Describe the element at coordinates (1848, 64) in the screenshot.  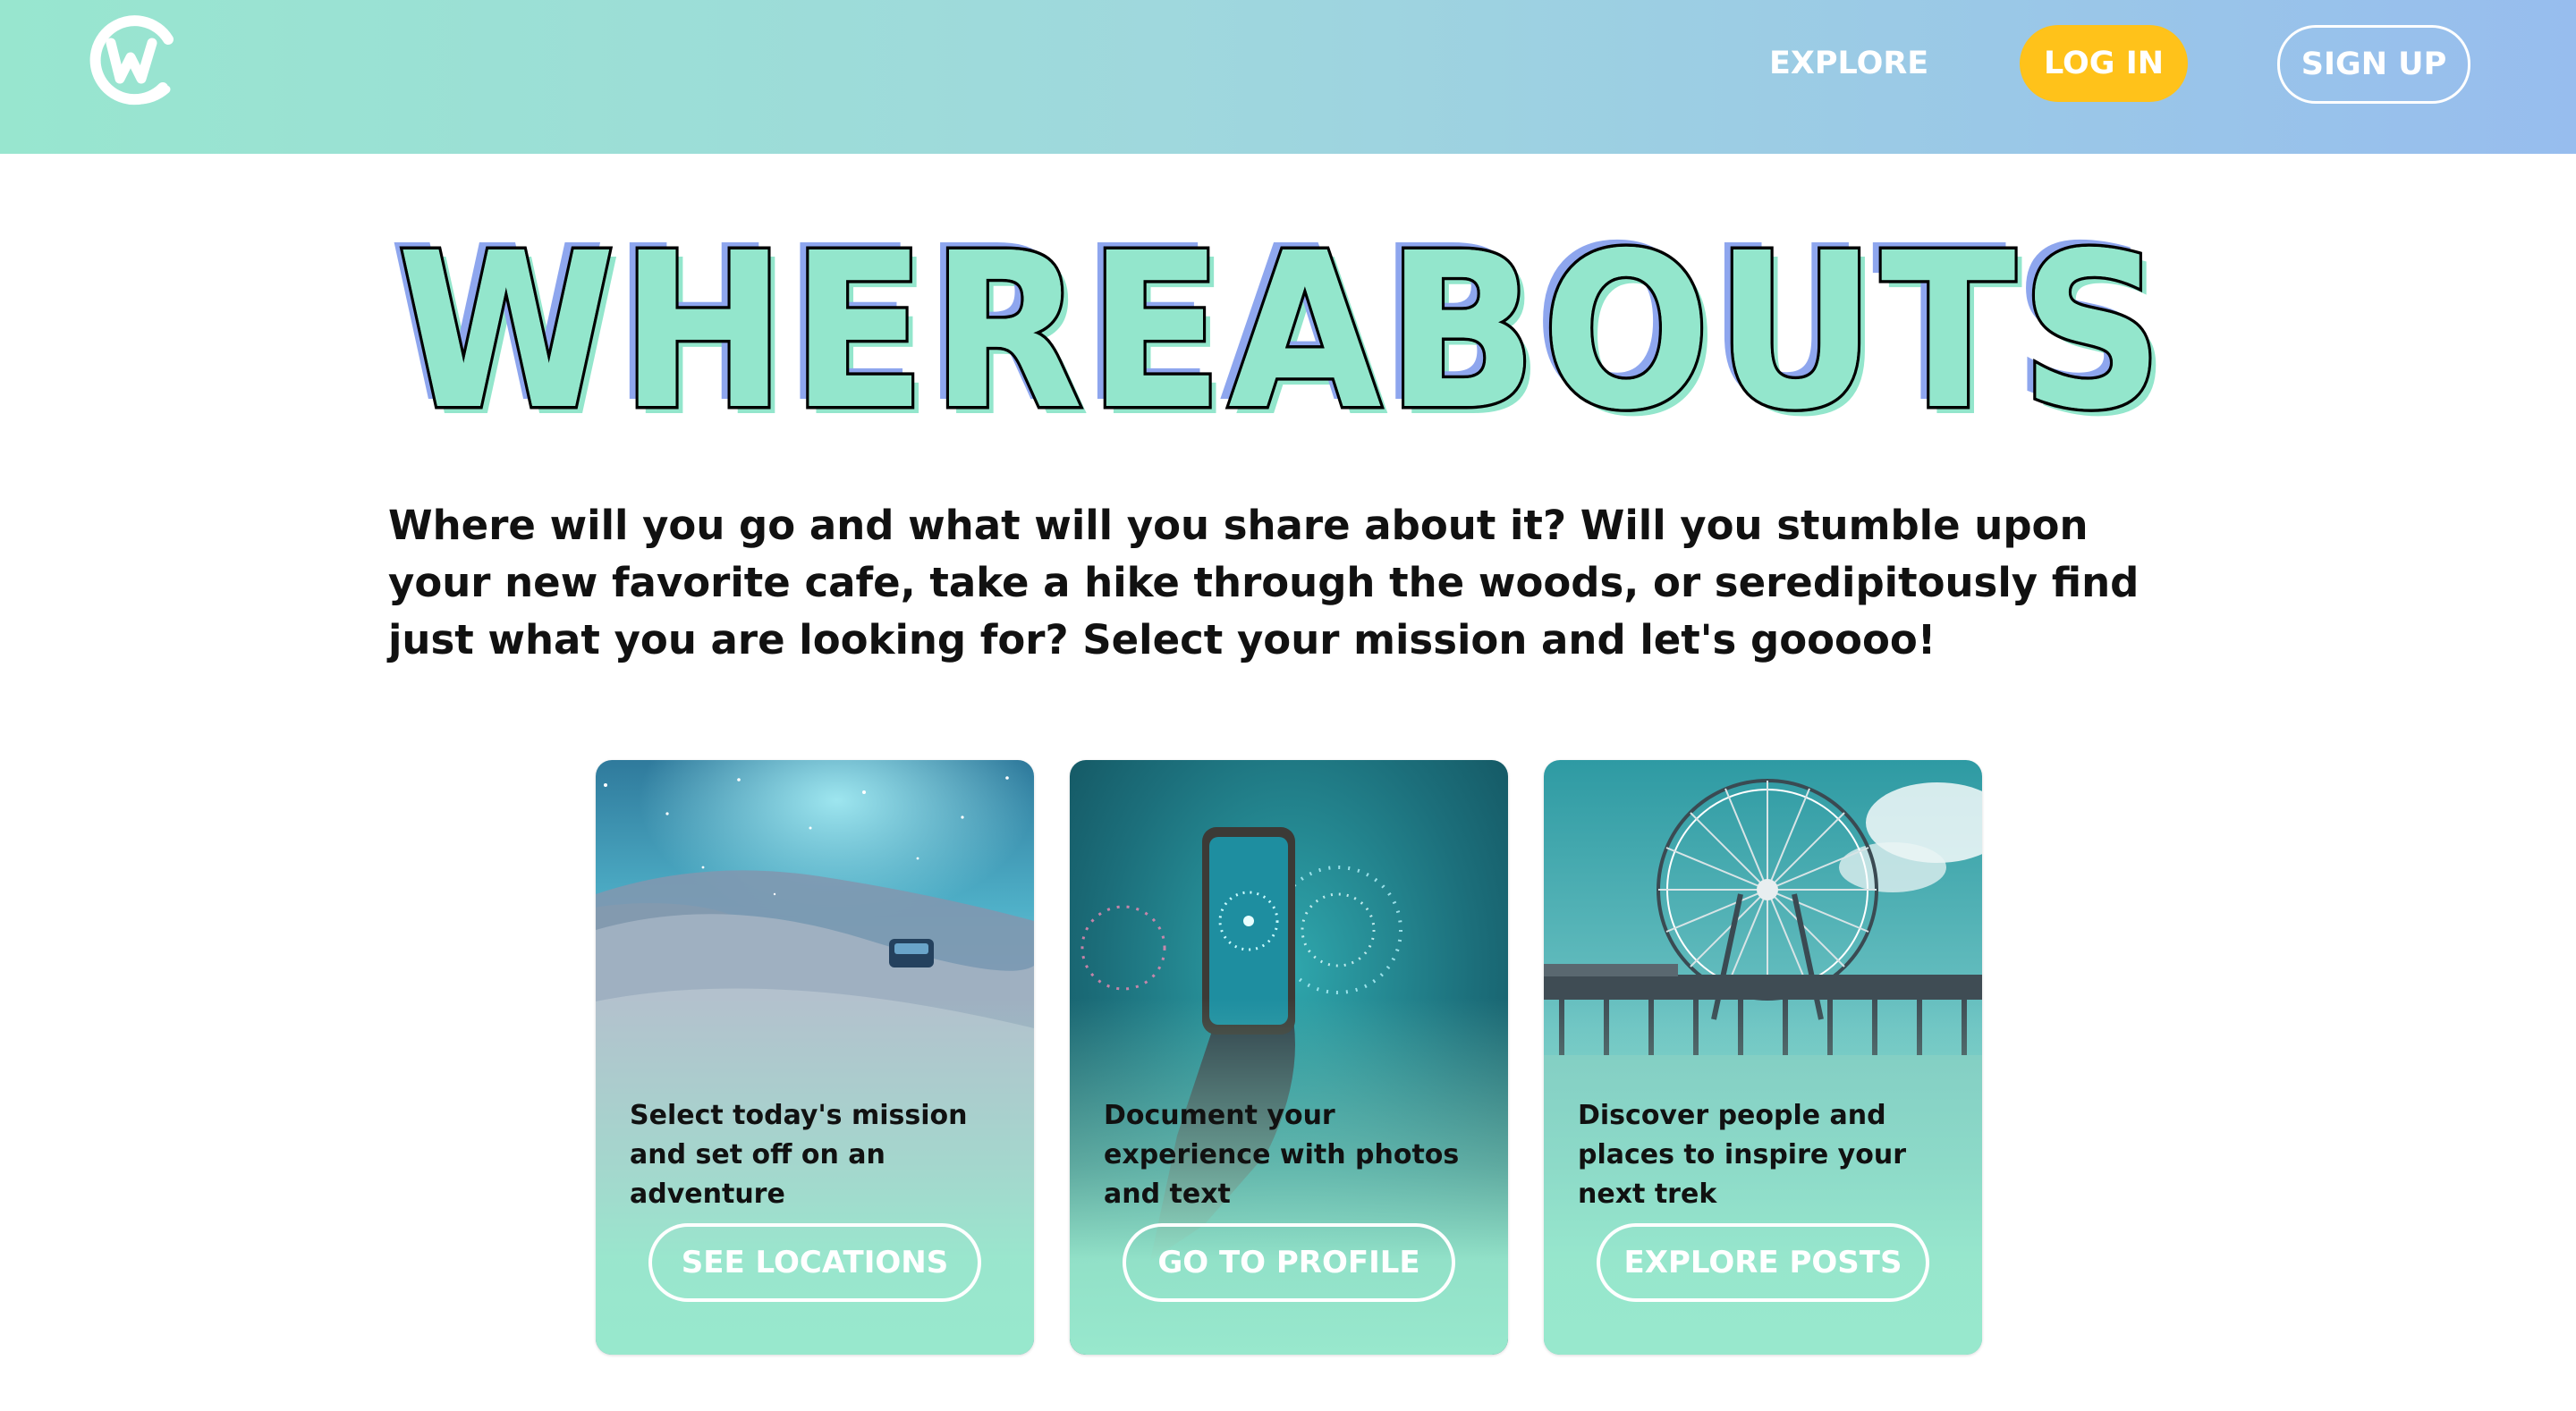
I see `nav-explore-link: EXPLORE` at that location.